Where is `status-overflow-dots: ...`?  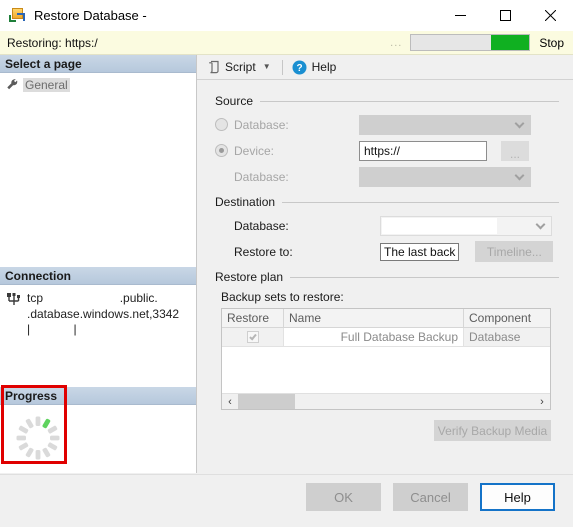 status-overflow-dots: ... is located at coordinates (396, 42).